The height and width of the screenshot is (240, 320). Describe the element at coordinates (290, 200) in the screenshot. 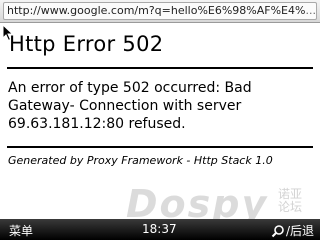

I see `watermark-cjk: 诺亚 论坛` at that location.